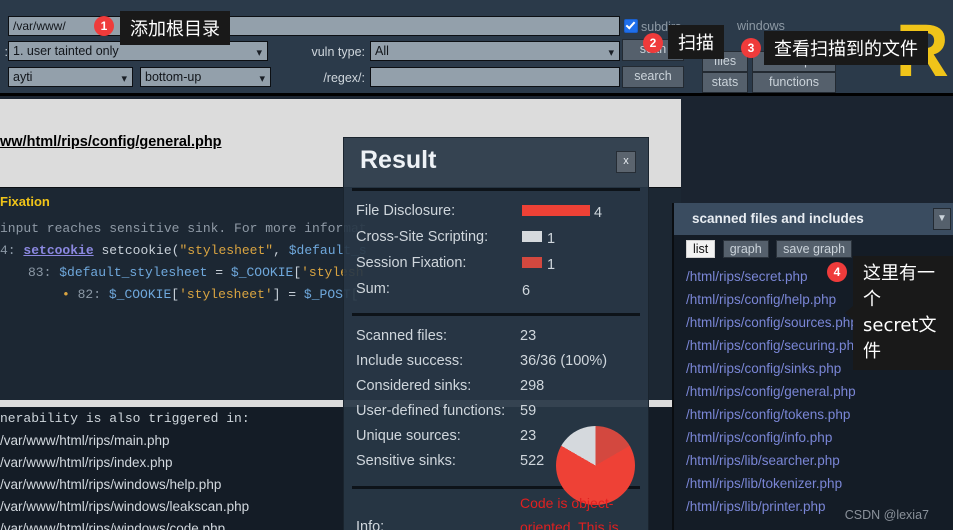  I want to click on regex-label: /regex/:, so click(344, 78).